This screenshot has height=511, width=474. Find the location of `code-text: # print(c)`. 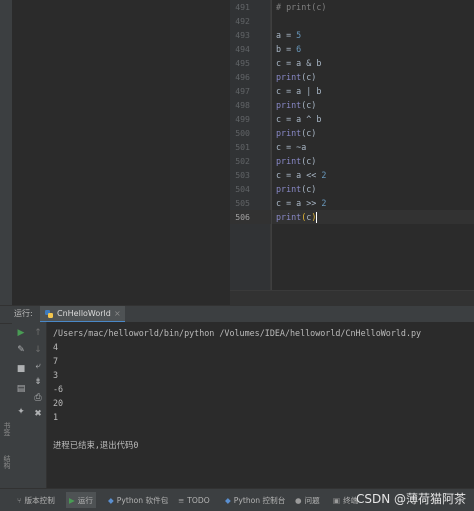

code-text: # print(c) is located at coordinates (301, 7).